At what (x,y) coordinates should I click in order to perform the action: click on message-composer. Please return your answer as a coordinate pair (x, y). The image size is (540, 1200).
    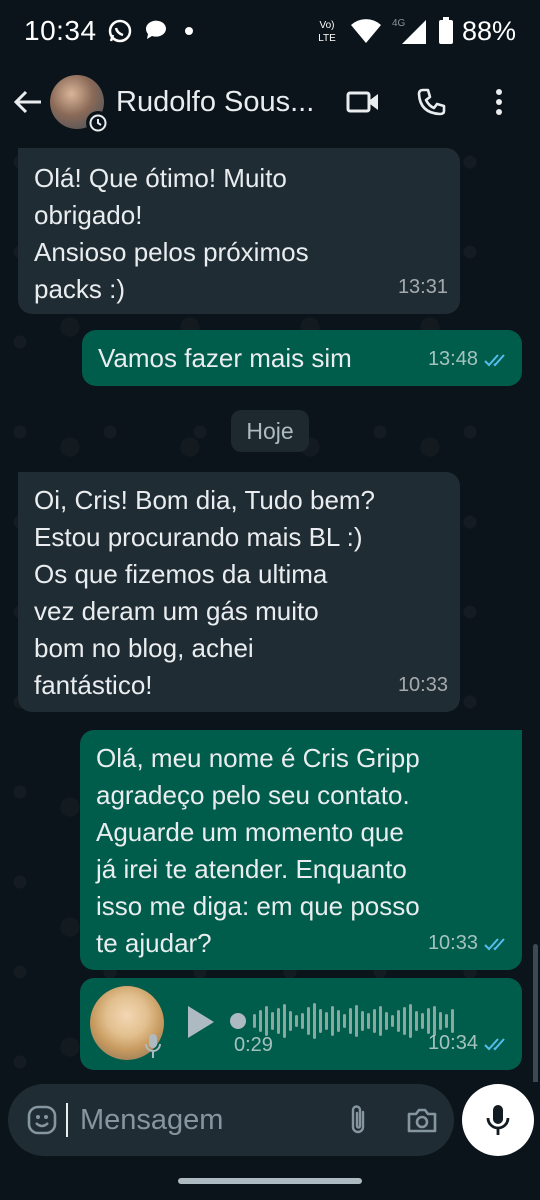
    Looking at the image, I should click on (231, 1120).